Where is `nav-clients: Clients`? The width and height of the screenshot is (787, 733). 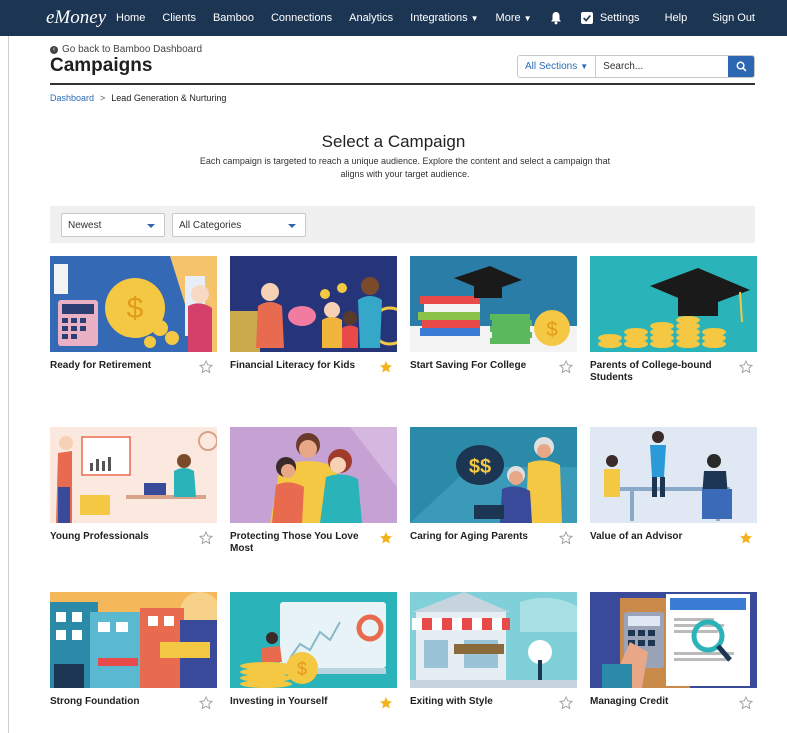
nav-clients: Clients is located at coordinates (179, 18).